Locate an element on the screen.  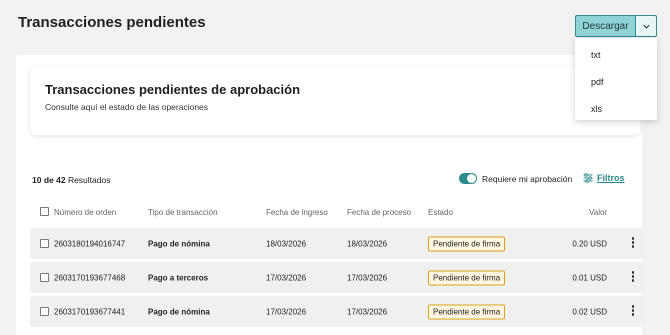
page-title: Transacciones pendientes is located at coordinates (112, 22).